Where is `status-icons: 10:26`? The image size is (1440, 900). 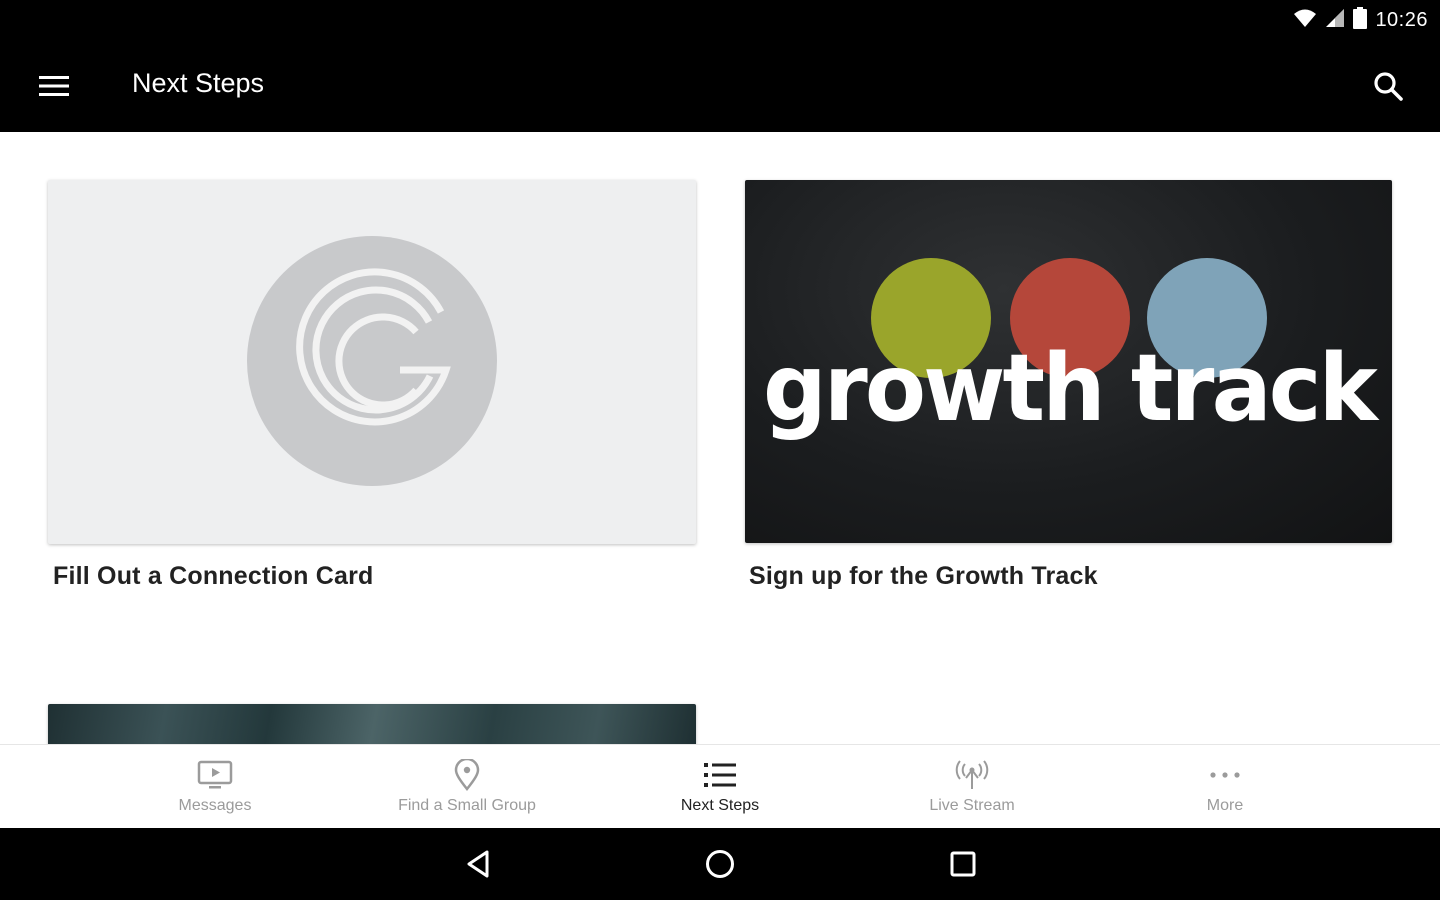
status-icons: 10:26 is located at coordinates (1360, 20).